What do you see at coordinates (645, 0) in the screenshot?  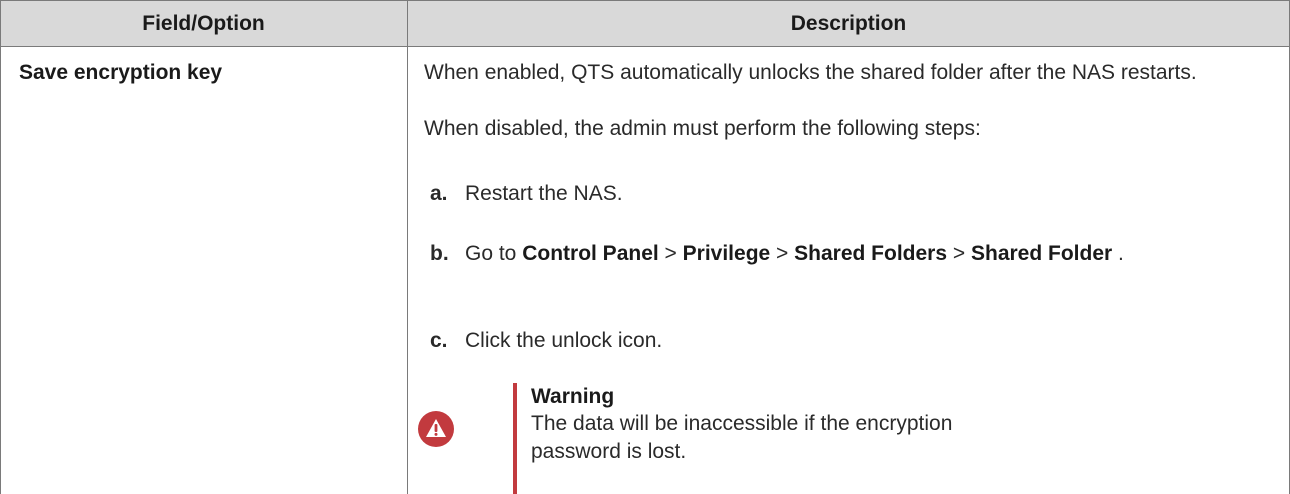 I see `table-border-top` at bounding box center [645, 0].